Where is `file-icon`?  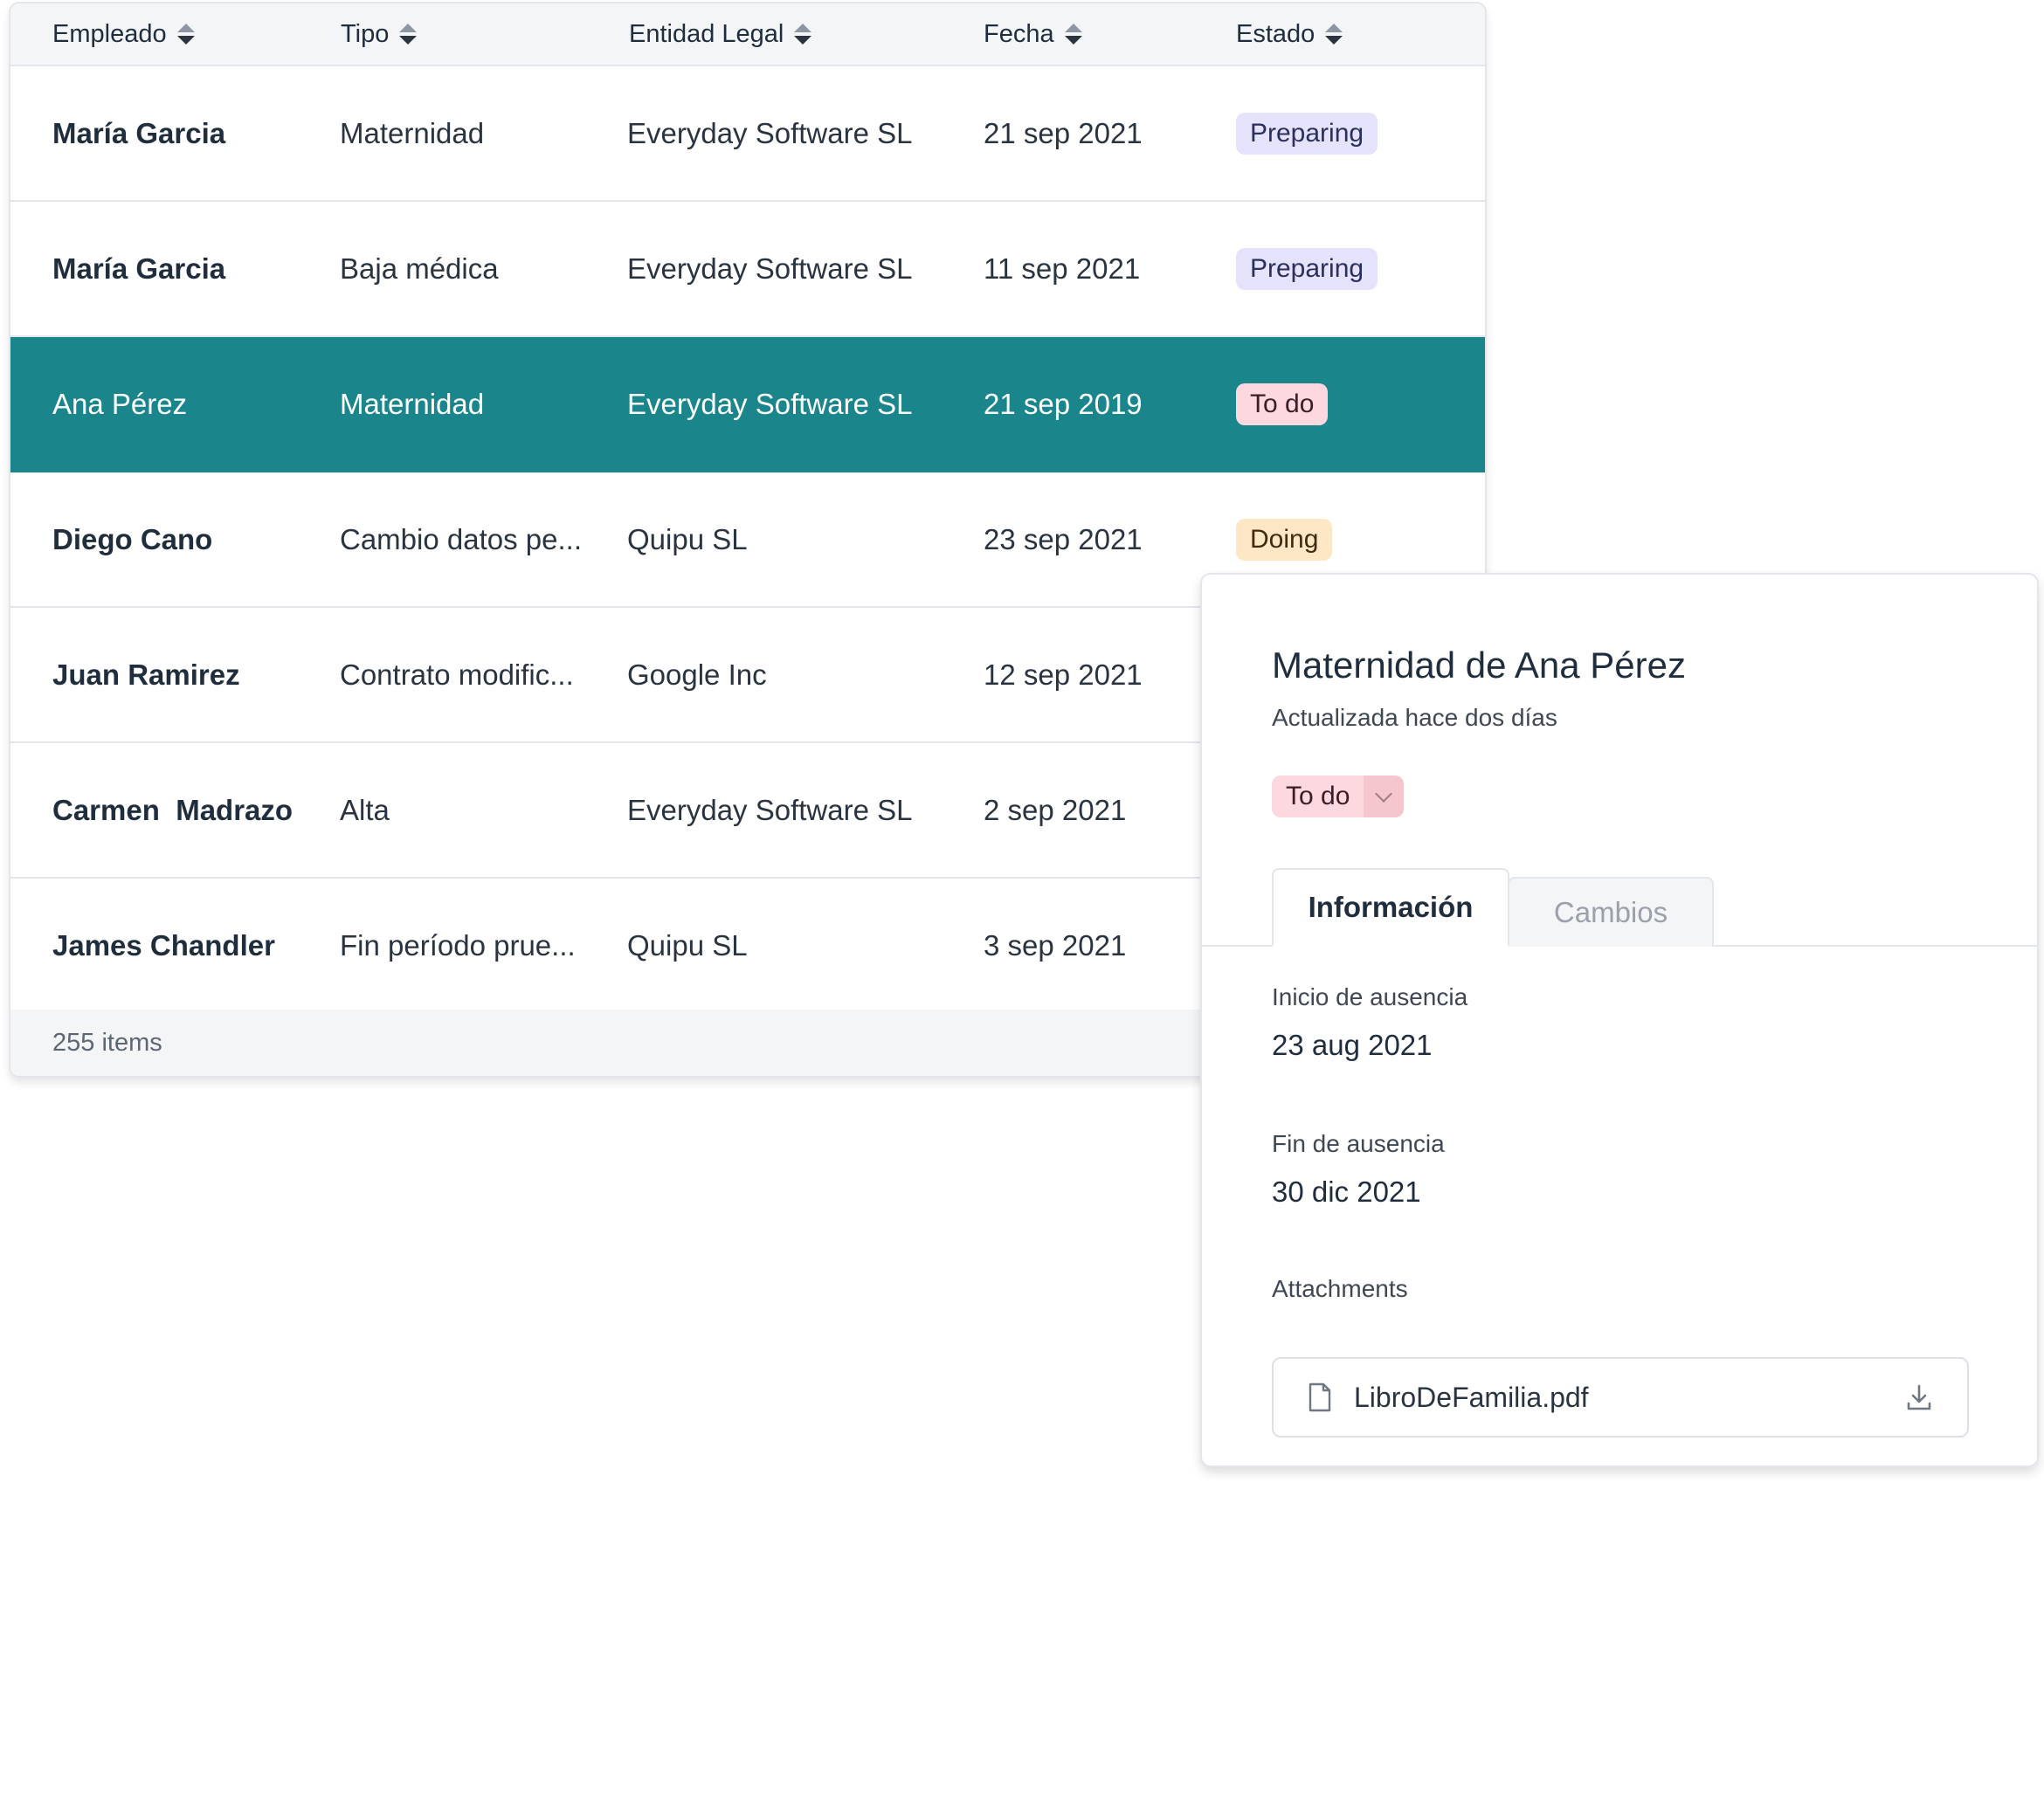 file-icon is located at coordinates (1320, 1397).